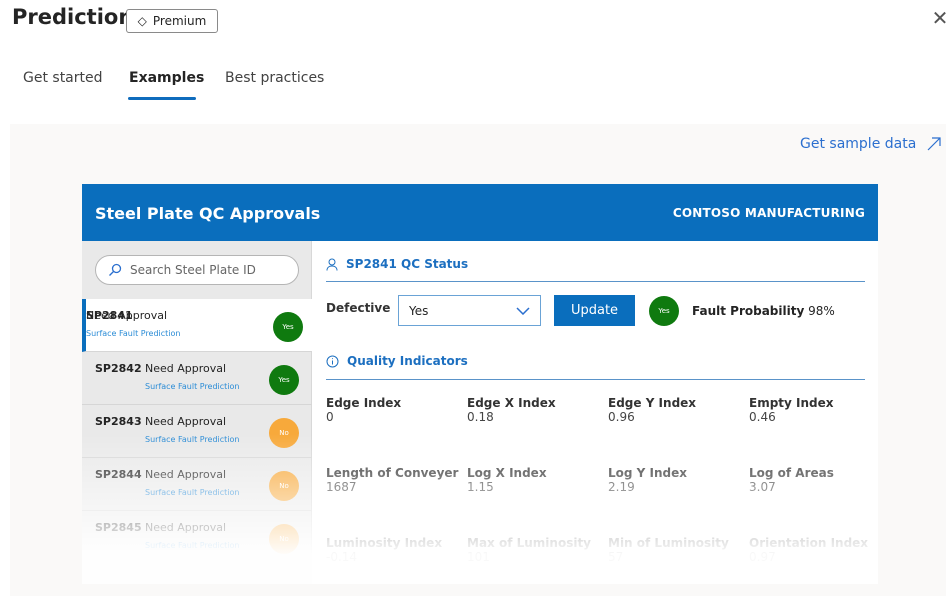  What do you see at coordinates (469, 310) in the screenshot?
I see `defective-dropdown: Yes` at bounding box center [469, 310].